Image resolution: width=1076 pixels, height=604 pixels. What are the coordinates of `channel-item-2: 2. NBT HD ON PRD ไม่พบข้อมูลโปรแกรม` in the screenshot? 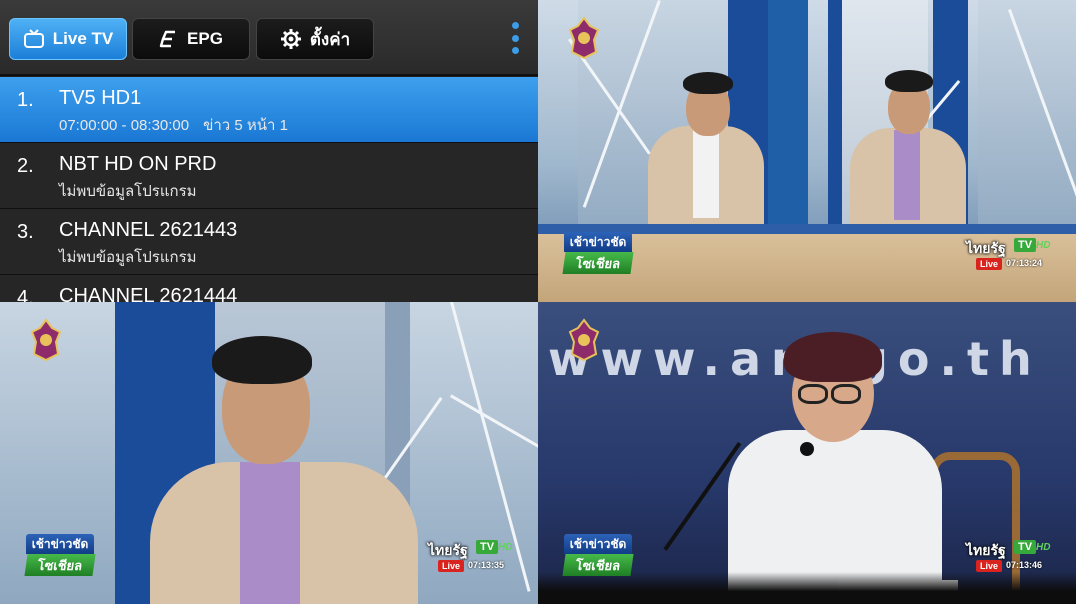 It's located at (269, 176).